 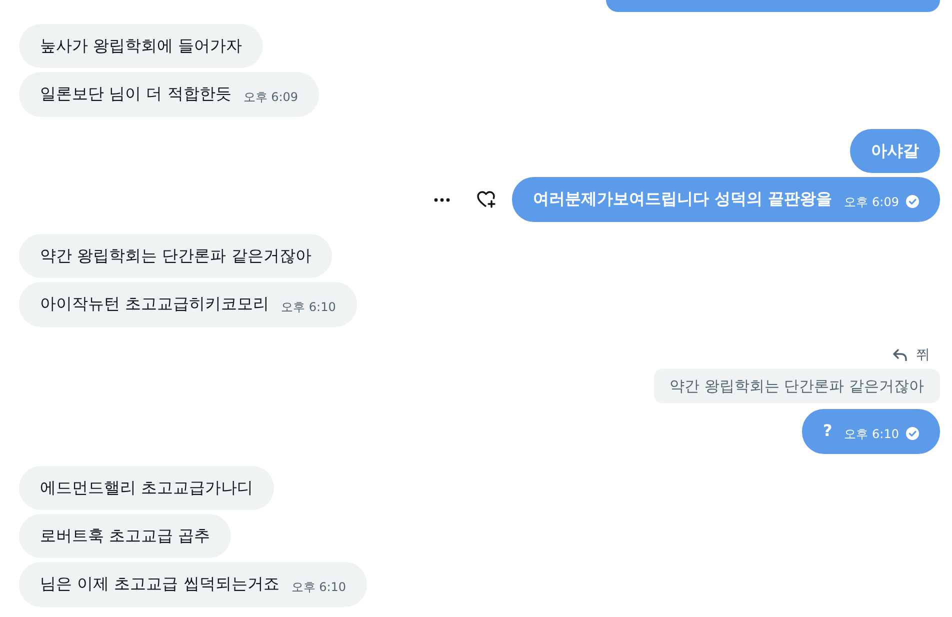 What do you see at coordinates (160, 584) in the screenshot?
I see `message-text: 님은 이제 초고교급 씹덕되는거죠` at bounding box center [160, 584].